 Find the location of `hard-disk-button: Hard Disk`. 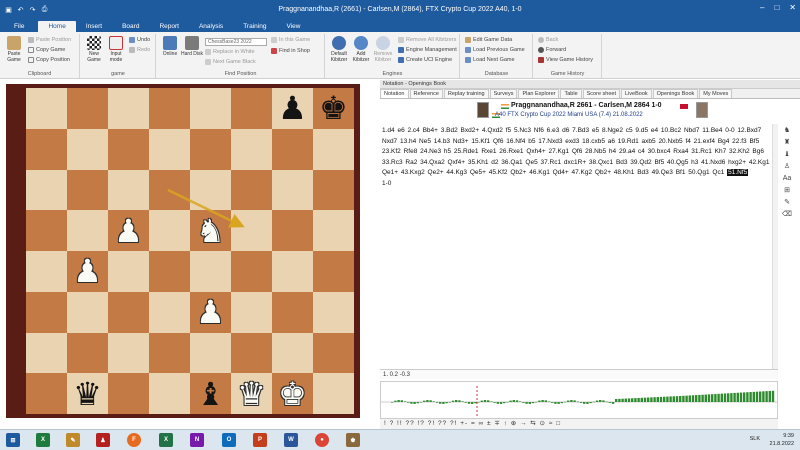

hard-disk-button: Hard Disk is located at coordinates (192, 46).